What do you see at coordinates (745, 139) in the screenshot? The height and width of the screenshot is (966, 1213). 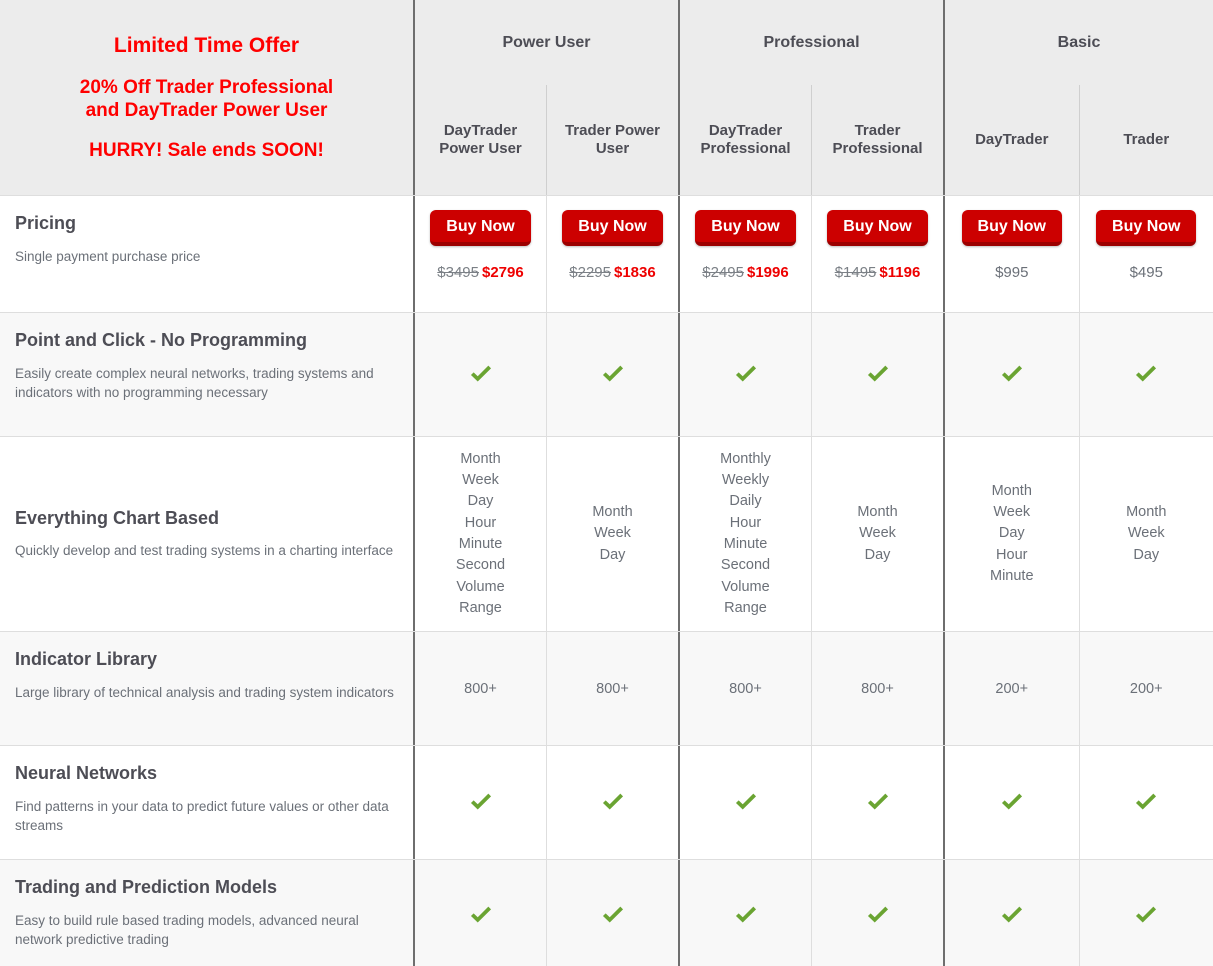 I see `column-header-daytrader-professional: DayTrader Professional` at bounding box center [745, 139].